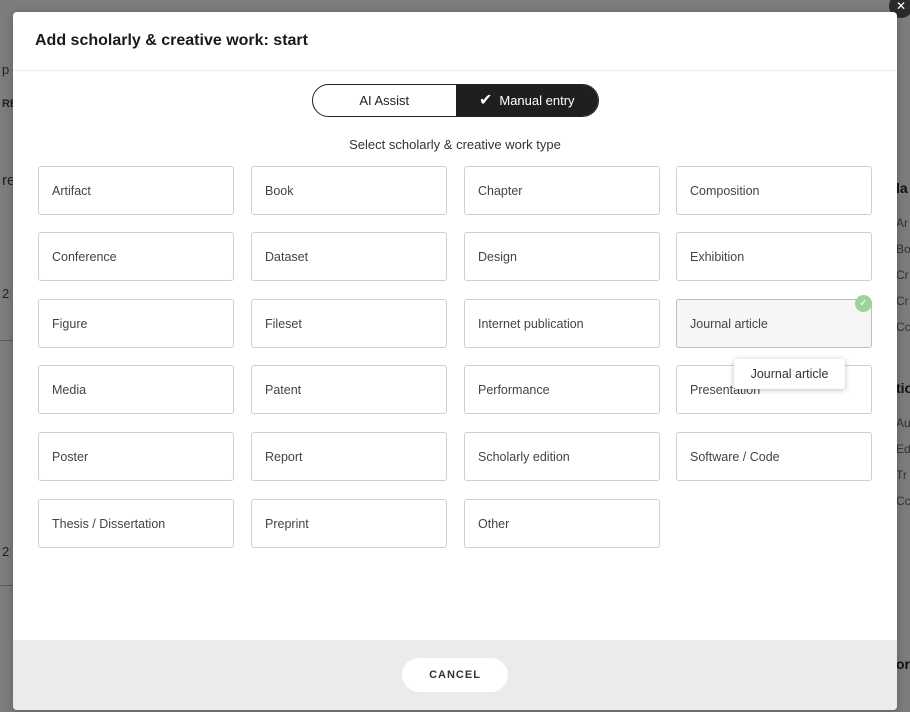 This screenshot has width=910, height=712. Describe the element at coordinates (136, 323) in the screenshot. I see `work-type-card: Figure` at that location.